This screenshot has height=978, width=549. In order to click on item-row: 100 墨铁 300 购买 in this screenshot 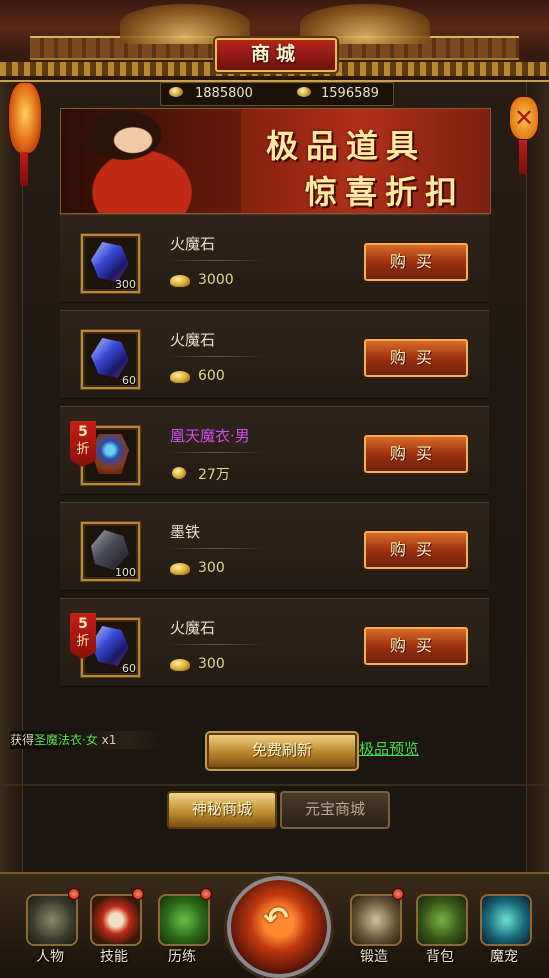, I will do `click(274, 546)`.